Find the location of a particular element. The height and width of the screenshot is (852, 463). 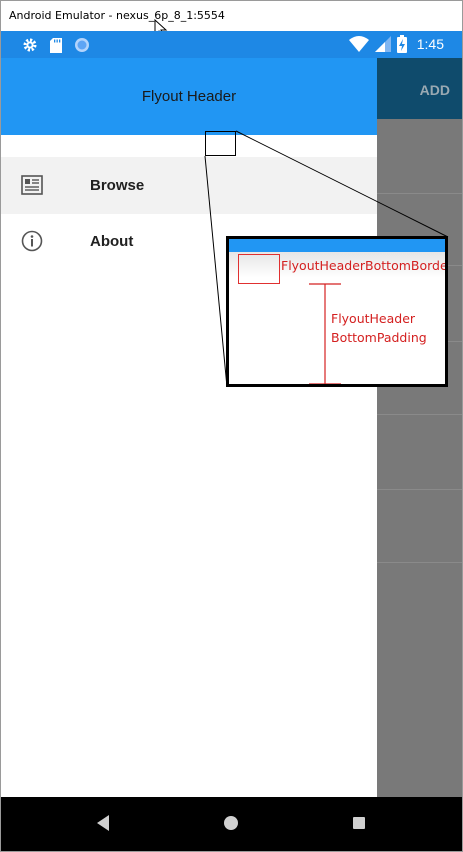

zoomed-header-bottom is located at coordinates (337, 245).